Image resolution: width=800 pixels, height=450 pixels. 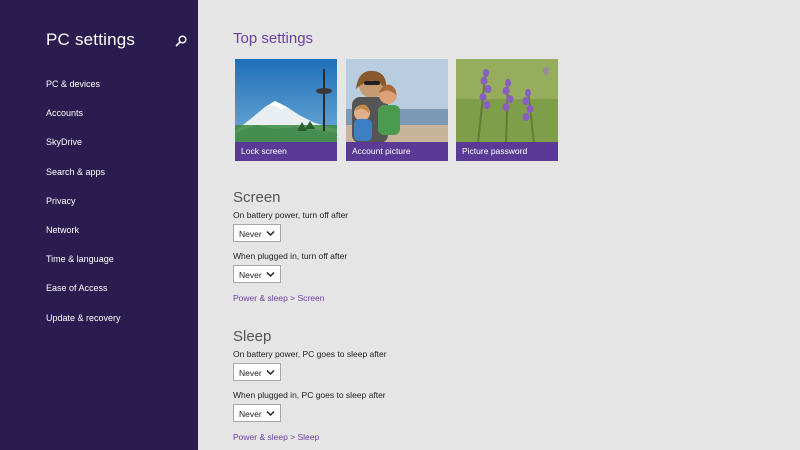 What do you see at coordinates (91, 39) in the screenshot?
I see `app-title: PC settings` at bounding box center [91, 39].